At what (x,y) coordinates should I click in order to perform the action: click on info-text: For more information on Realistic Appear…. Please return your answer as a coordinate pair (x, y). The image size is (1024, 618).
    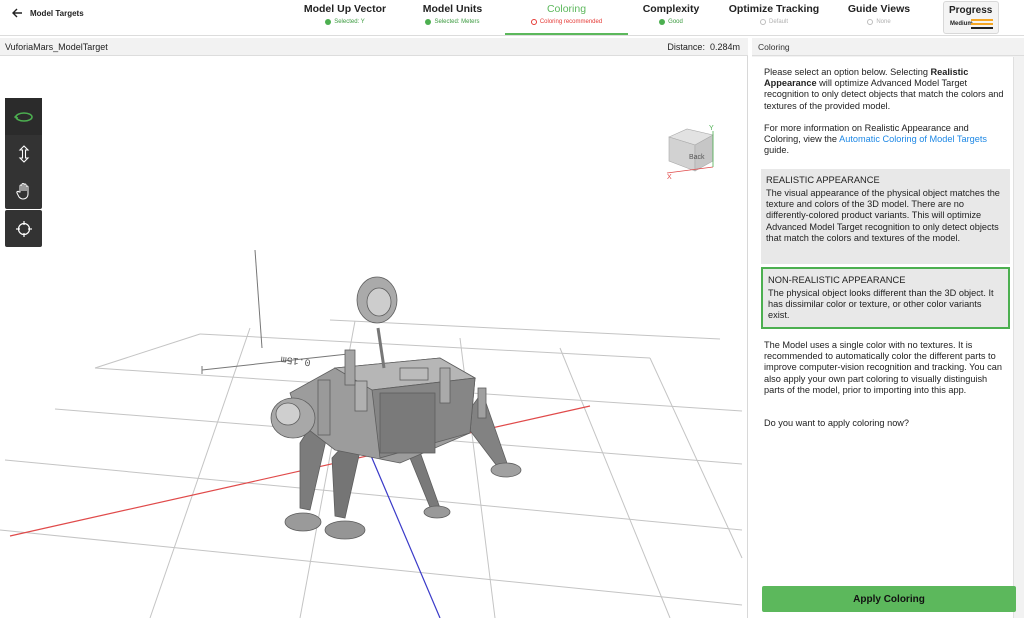
    Looking at the image, I should click on (876, 139).